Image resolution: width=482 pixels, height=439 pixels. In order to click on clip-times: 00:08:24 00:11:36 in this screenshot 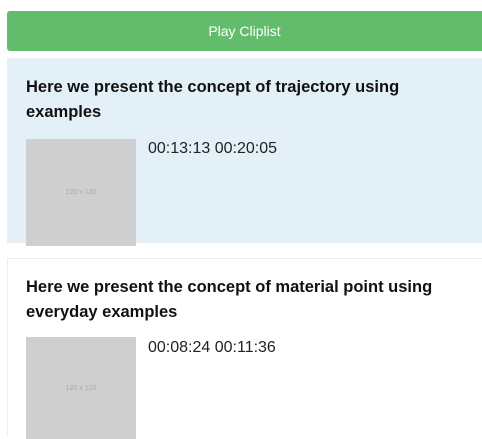, I will do `click(212, 348)`.